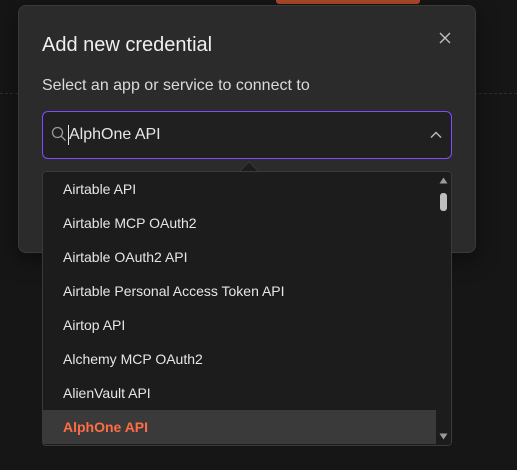 This screenshot has height=470, width=517. I want to click on dropdown-option: Airtable OAuth2 API, so click(239, 257).